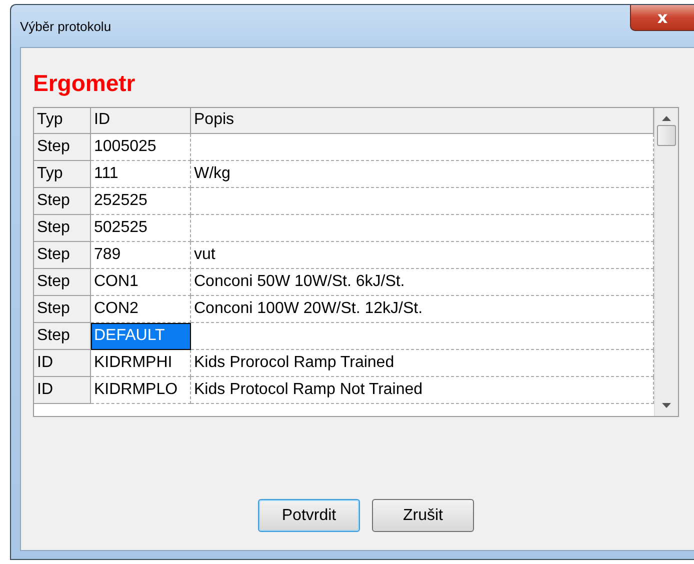 The width and height of the screenshot is (694, 564). What do you see at coordinates (141, 282) in the screenshot?
I see `table-cell: CON1` at bounding box center [141, 282].